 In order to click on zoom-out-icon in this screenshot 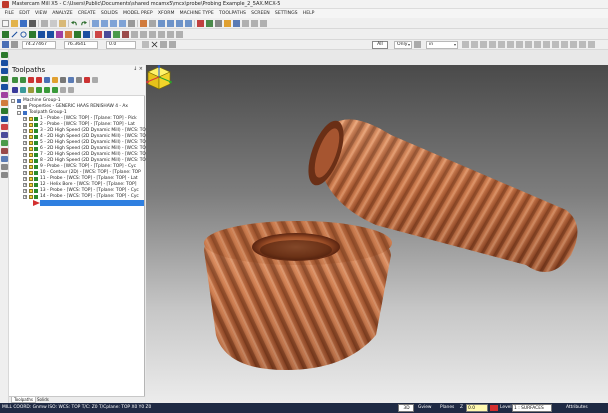, I will do `click(113, 23)`.